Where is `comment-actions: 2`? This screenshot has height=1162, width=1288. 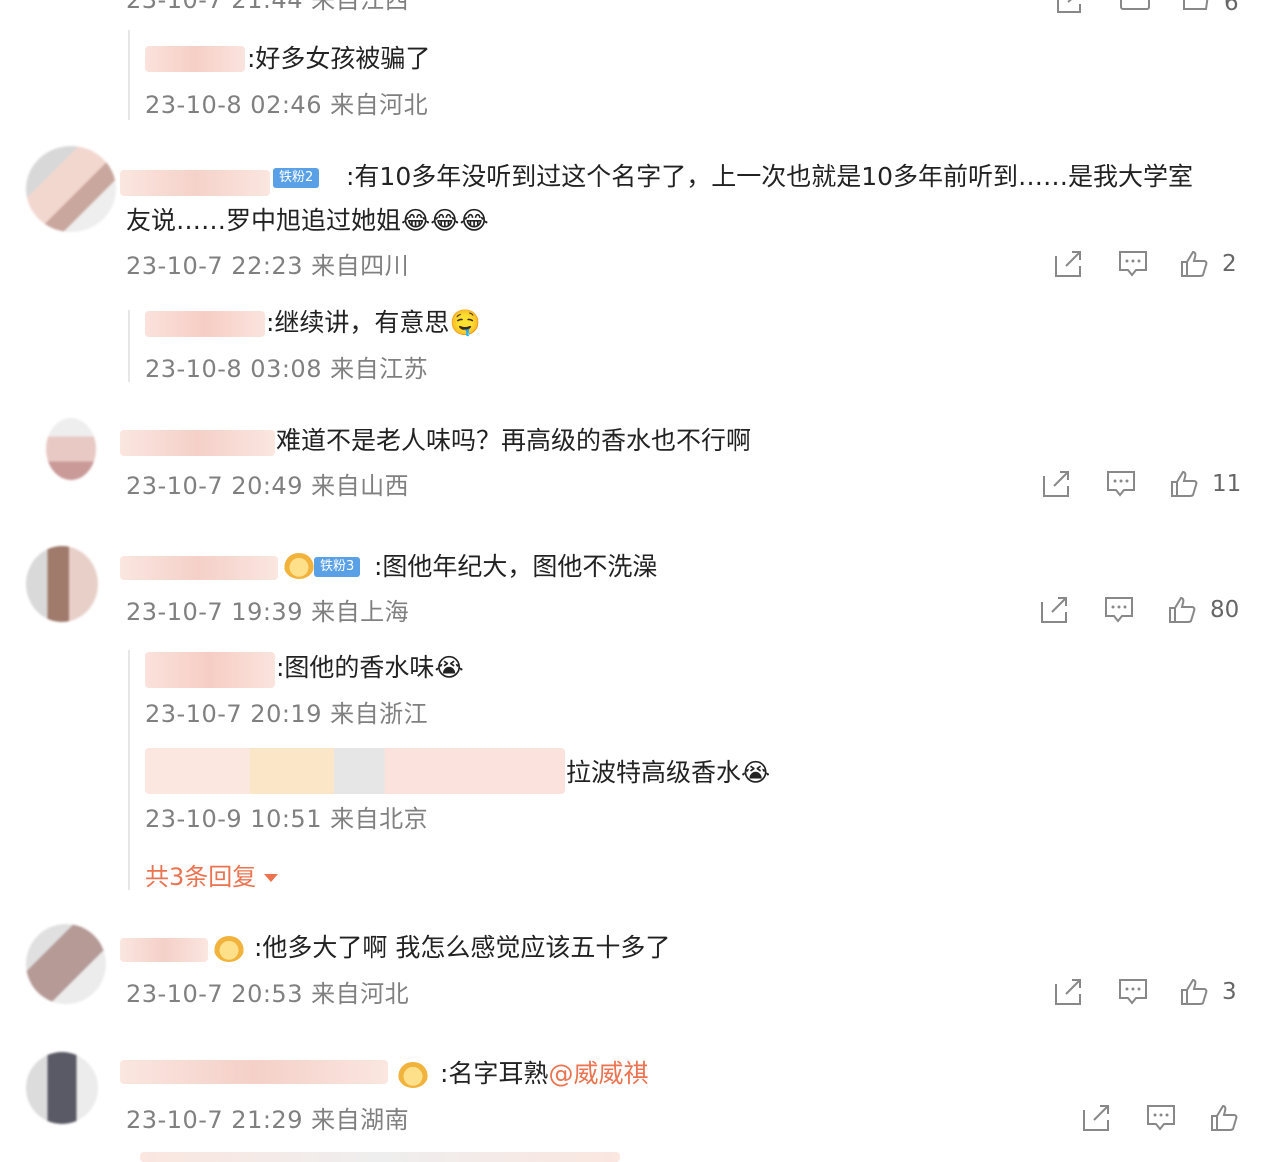
comment-actions: 2 is located at coordinates (1145, 264).